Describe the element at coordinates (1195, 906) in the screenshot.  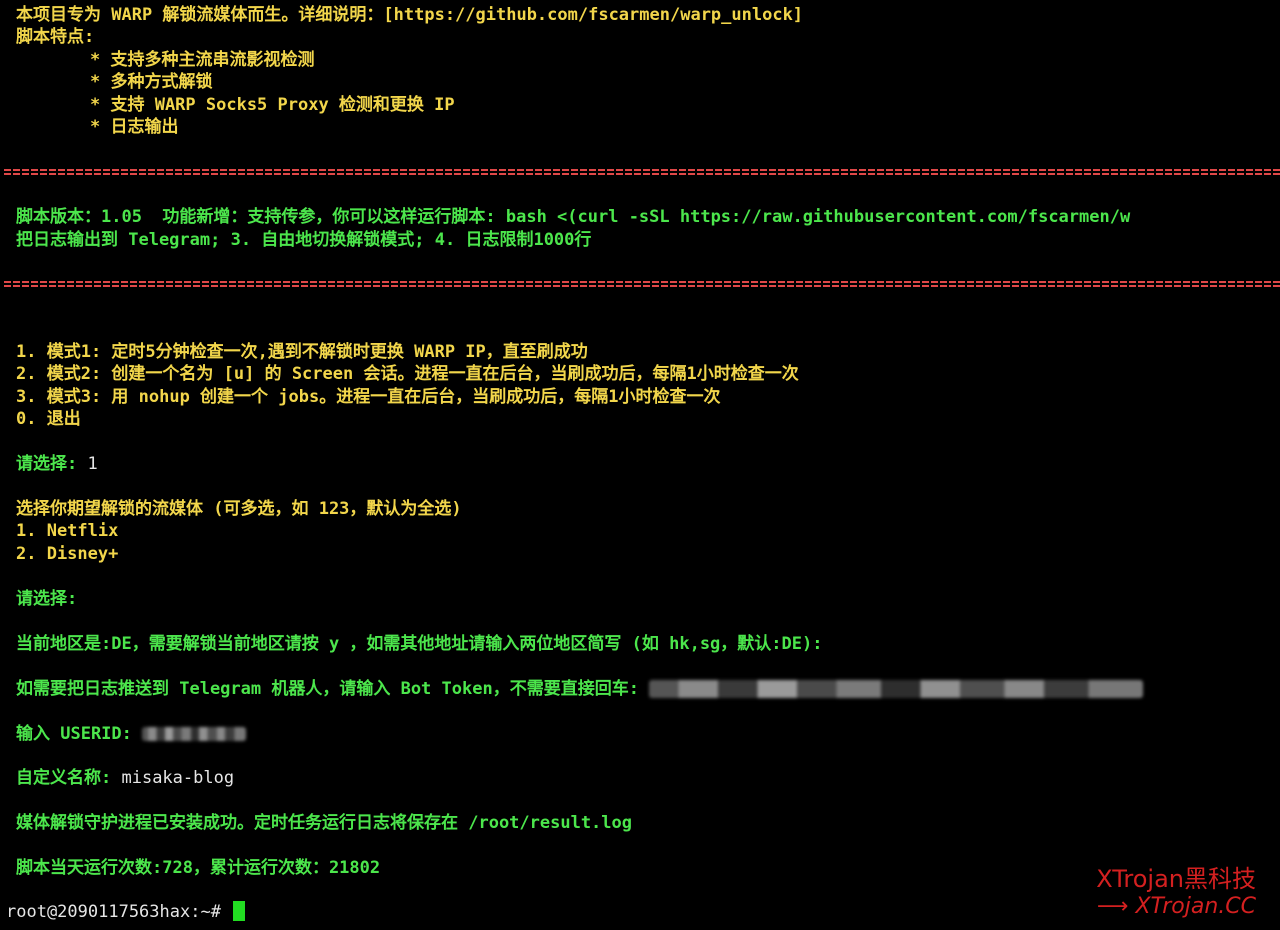
I see `watermark-url-text: XTrojan.CC` at that location.